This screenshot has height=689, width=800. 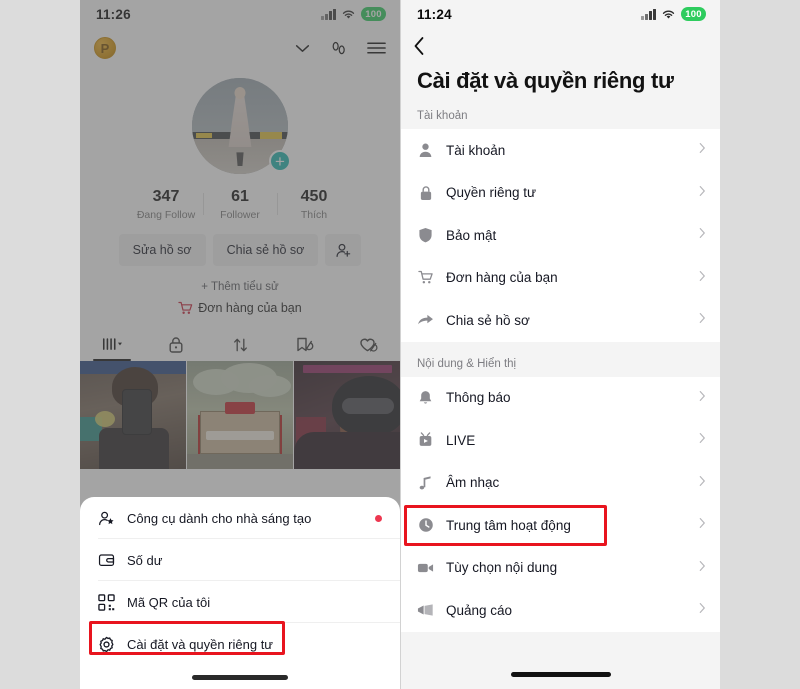 What do you see at coordinates (471, 235) in the screenshot?
I see `settings-row-label: Bảo mật` at bounding box center [471, 235].